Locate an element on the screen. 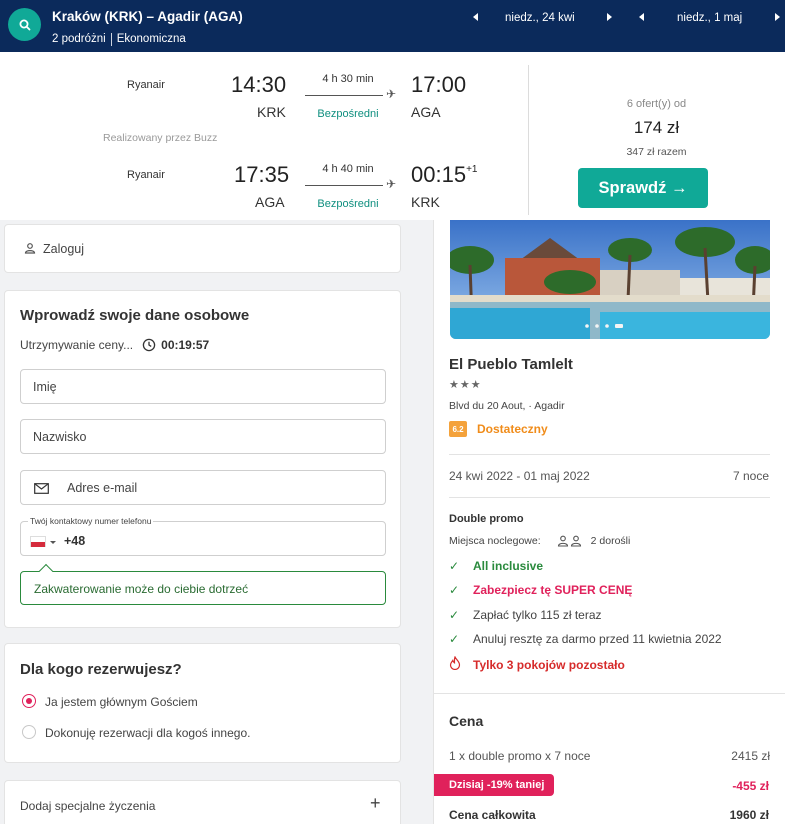  price-title: Cena is located at coordinates (466, 721).